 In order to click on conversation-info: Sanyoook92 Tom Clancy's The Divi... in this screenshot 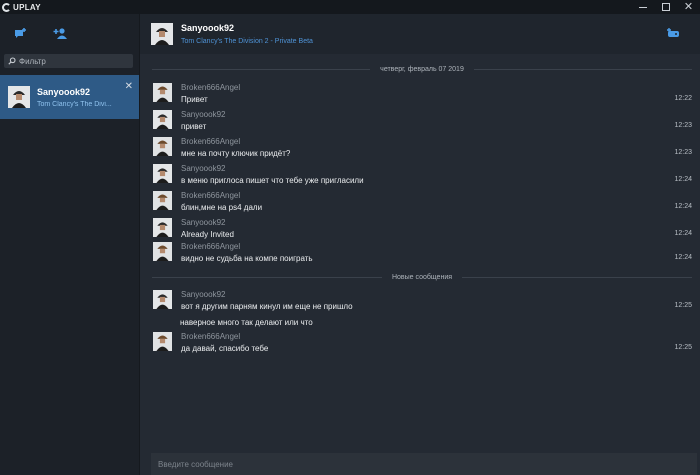, I will do `click(77, 97)`.